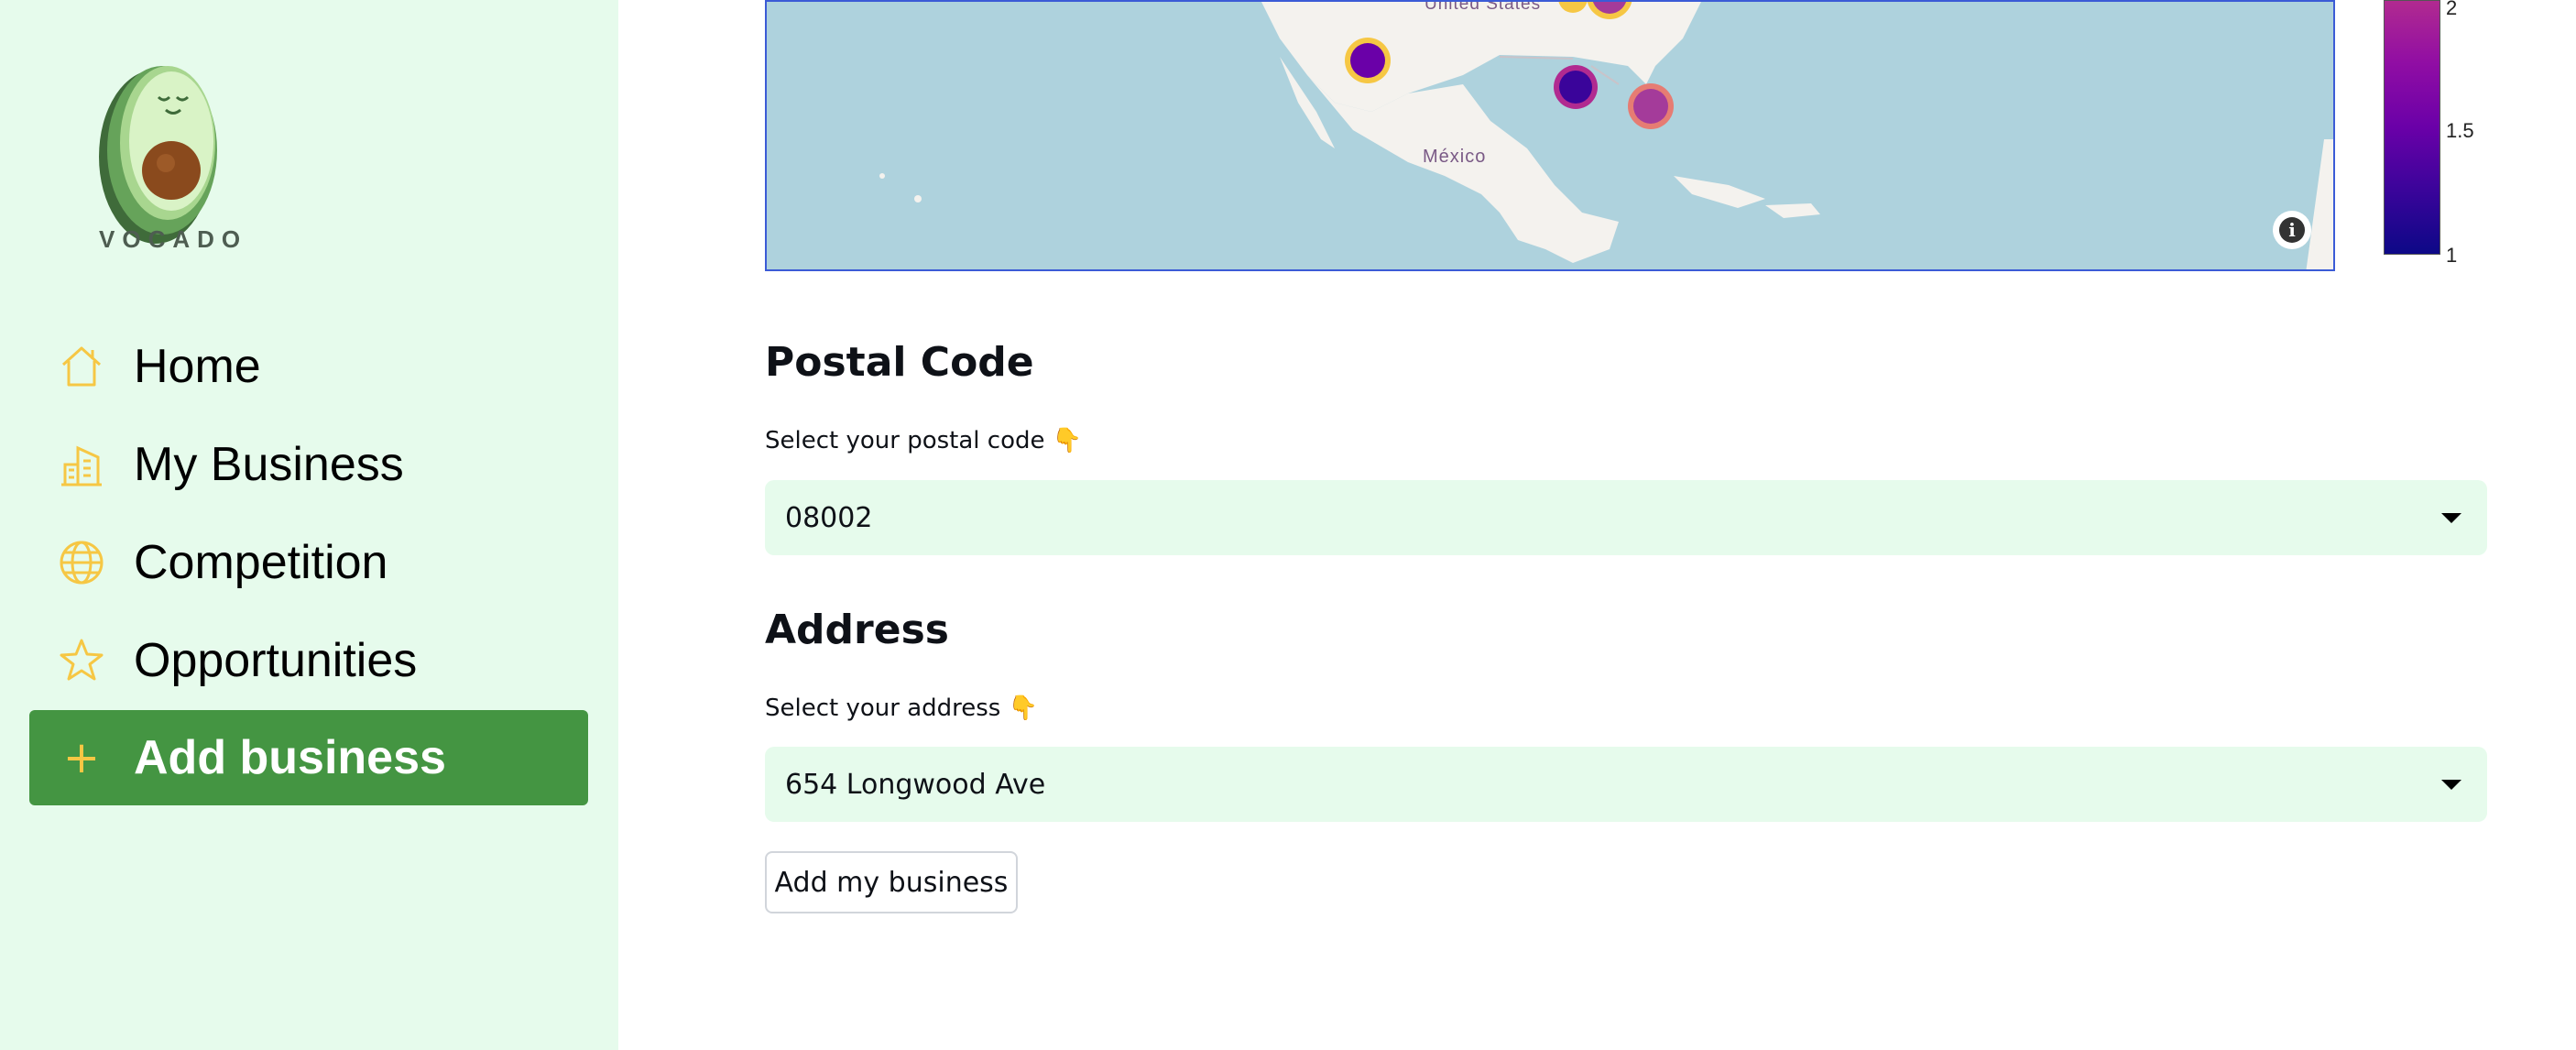 This screenshot has width=2576, height=1050. What do you see at coordinates (1606, 135) in the screenshot?
I see `map-land` at bounding box center [1606, 135].